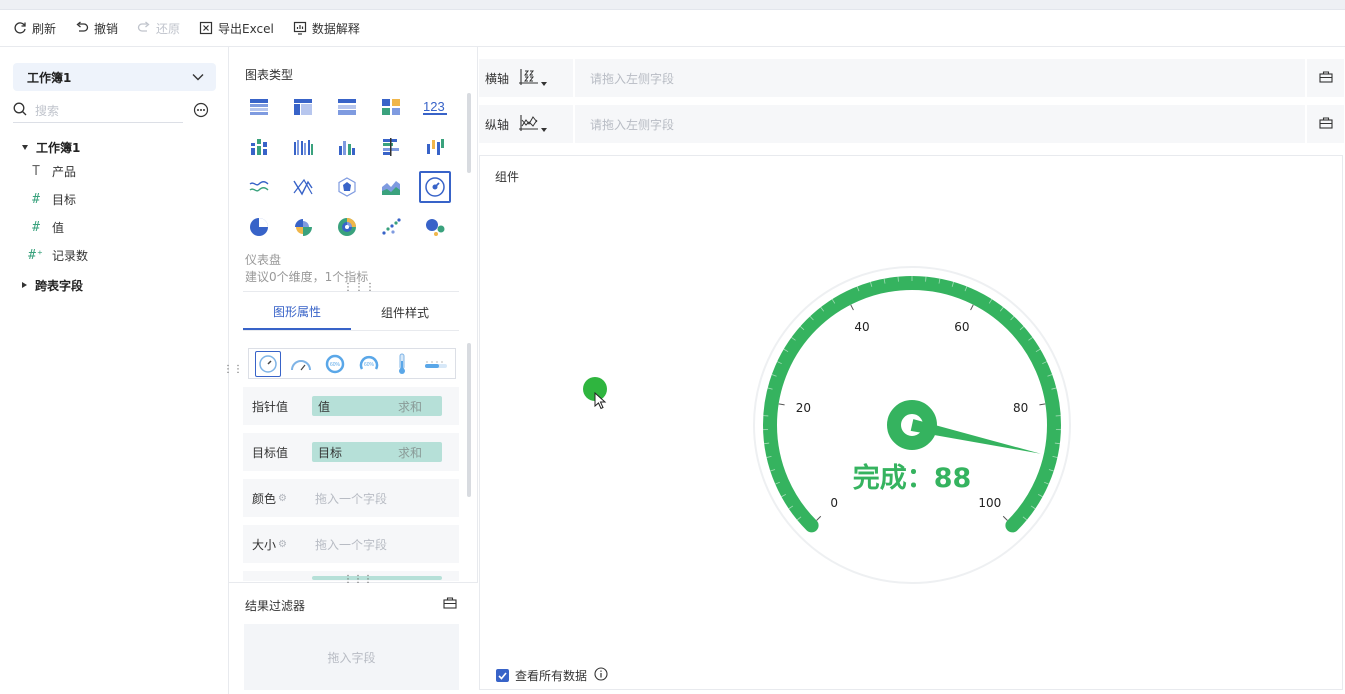  I want to click on chart-type-table-icon, so click(259, 107).